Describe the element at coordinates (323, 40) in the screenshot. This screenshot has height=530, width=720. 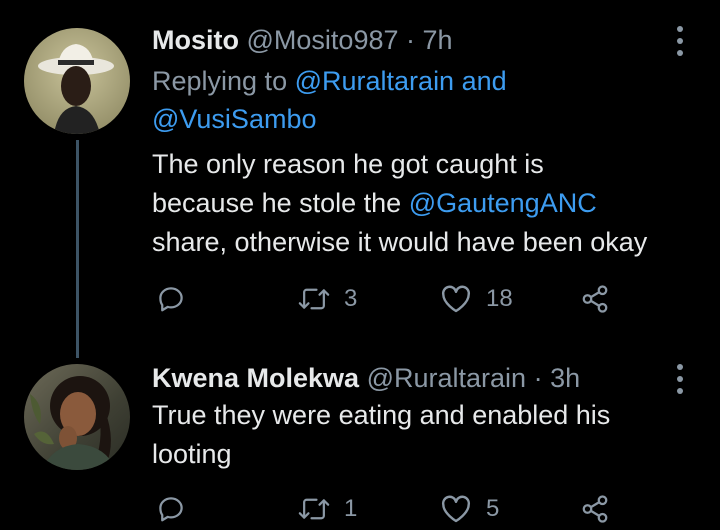
I see `author-handle: @Mosito987` at that location.